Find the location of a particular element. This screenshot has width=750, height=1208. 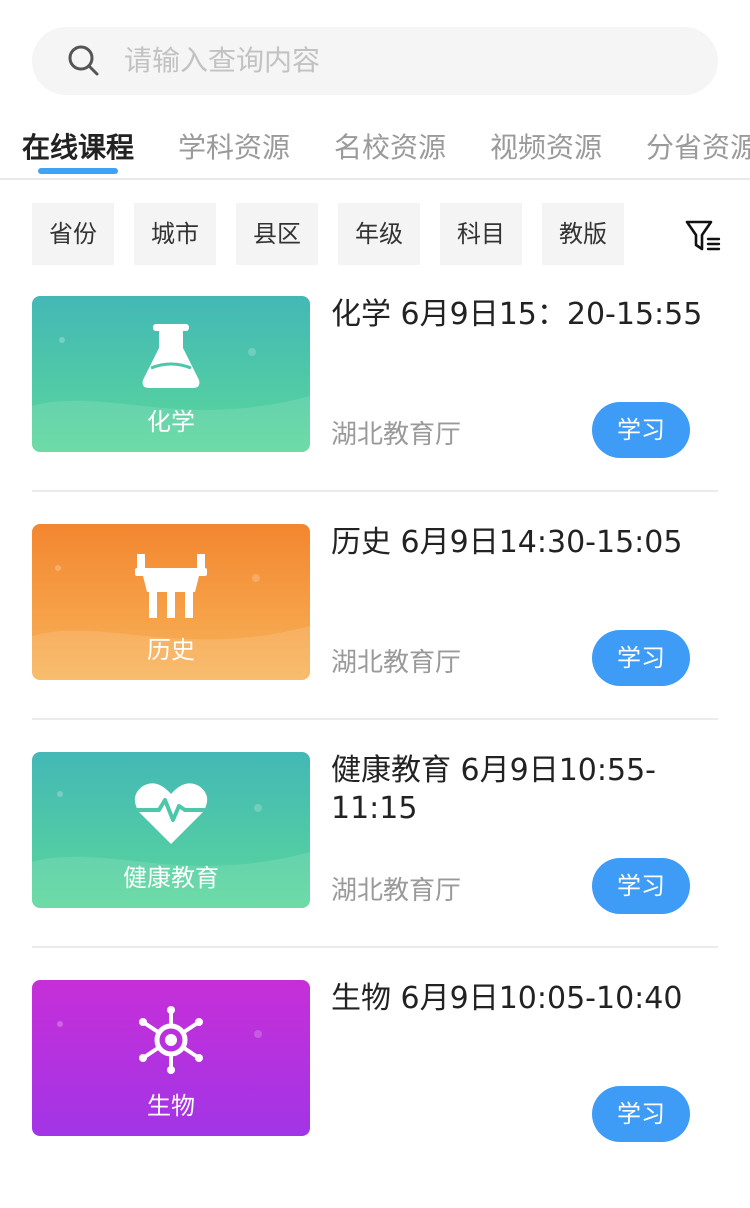

filter-bar: 省份 城市 县区 年级 科目 教版 is located at coordinates (375, 234).